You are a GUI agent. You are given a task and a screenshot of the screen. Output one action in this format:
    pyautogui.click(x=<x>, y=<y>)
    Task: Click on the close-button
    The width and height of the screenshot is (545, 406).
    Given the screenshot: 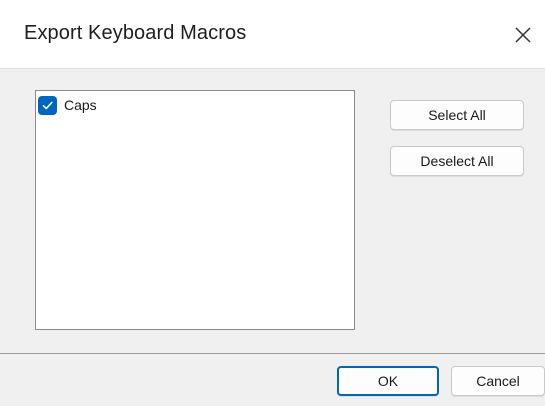 What is the action you would take?
    pyautogui.click(x=523, y=35)
    